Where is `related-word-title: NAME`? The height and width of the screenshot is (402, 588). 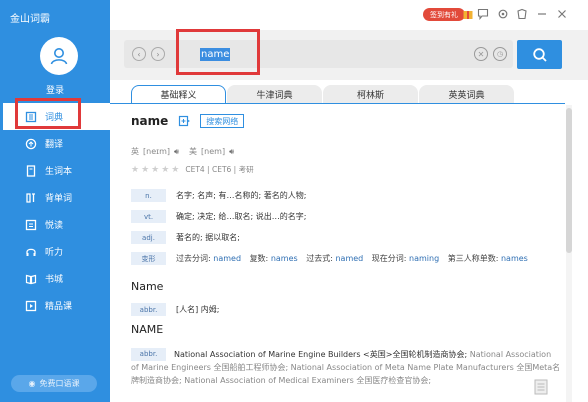 related-word-title: NAME is located at coordinates (147, 329).